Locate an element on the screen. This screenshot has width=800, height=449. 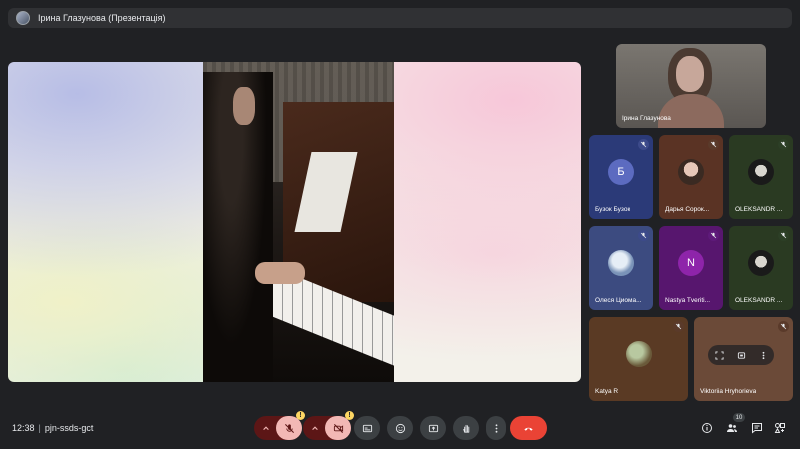
avatar: N is located at coordinates (691, 262).